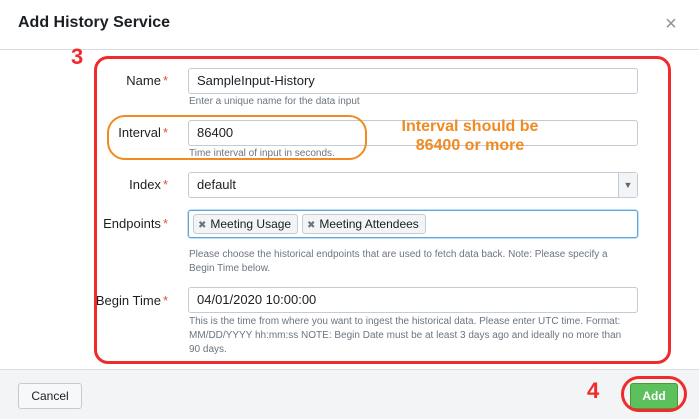 This screenshot has height=419, width=699. I want to click on annotation-step-3: 3, so click(77, 56).